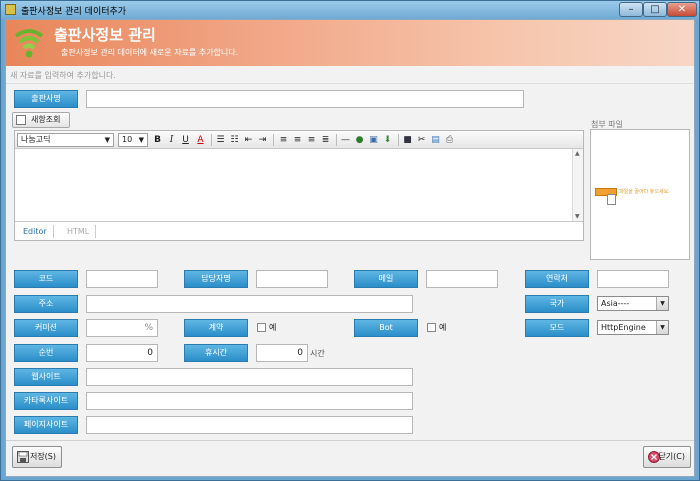 The image size is (700, 481). What do you see at coordinates (46, 279) in the screenshot?
I see `code-label: 코드` at bounding box center [46, 279].